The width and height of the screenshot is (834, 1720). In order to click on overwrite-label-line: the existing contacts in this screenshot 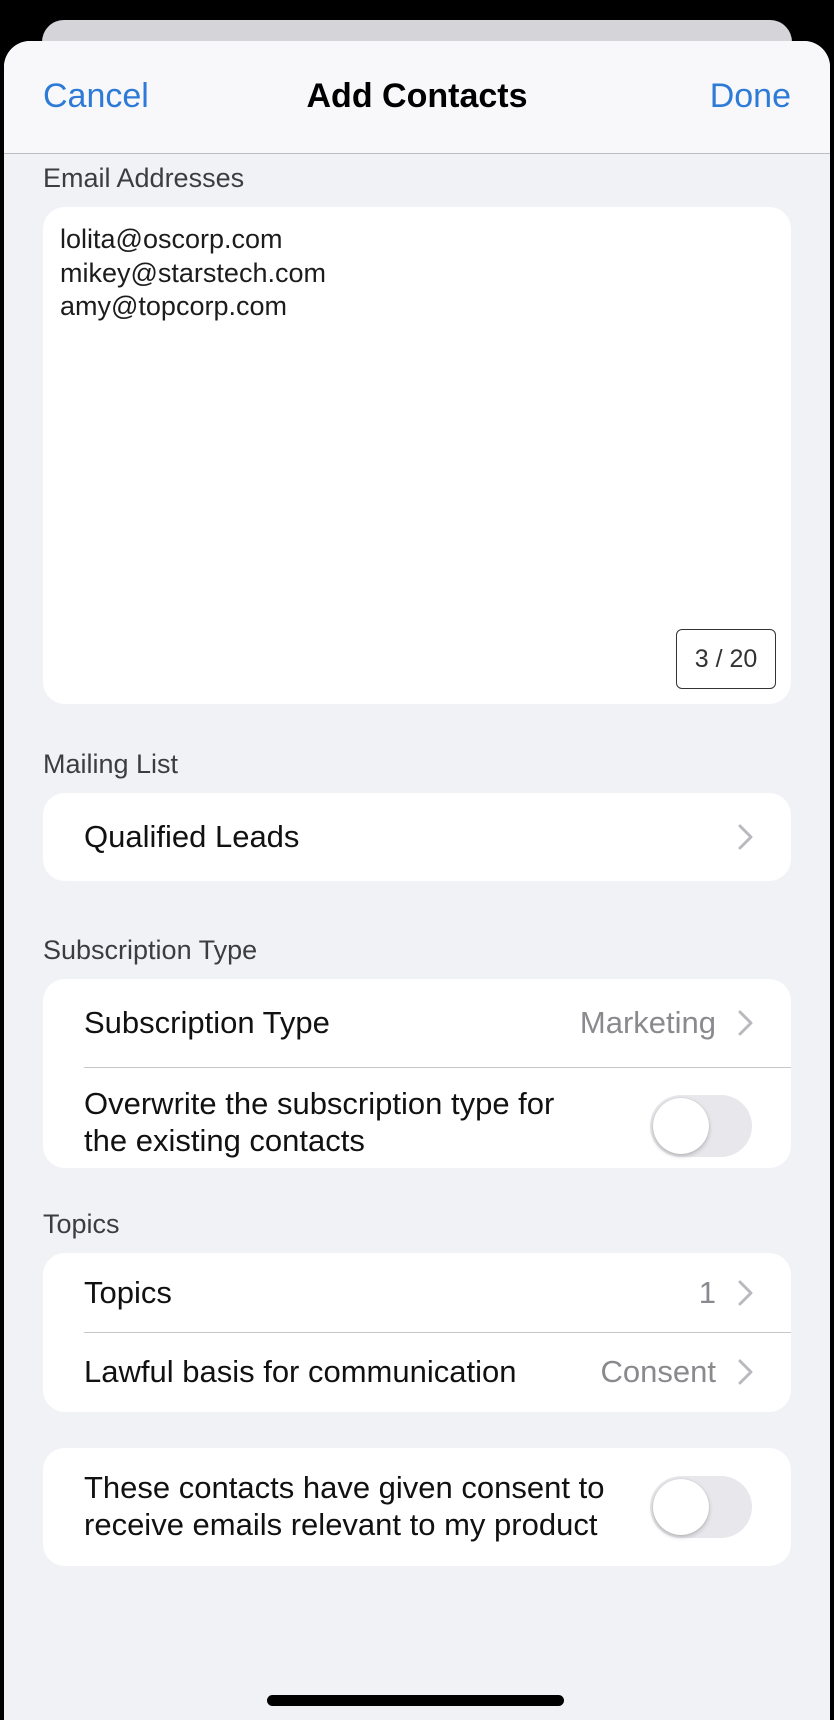, I will do `click(224, 1140)`.